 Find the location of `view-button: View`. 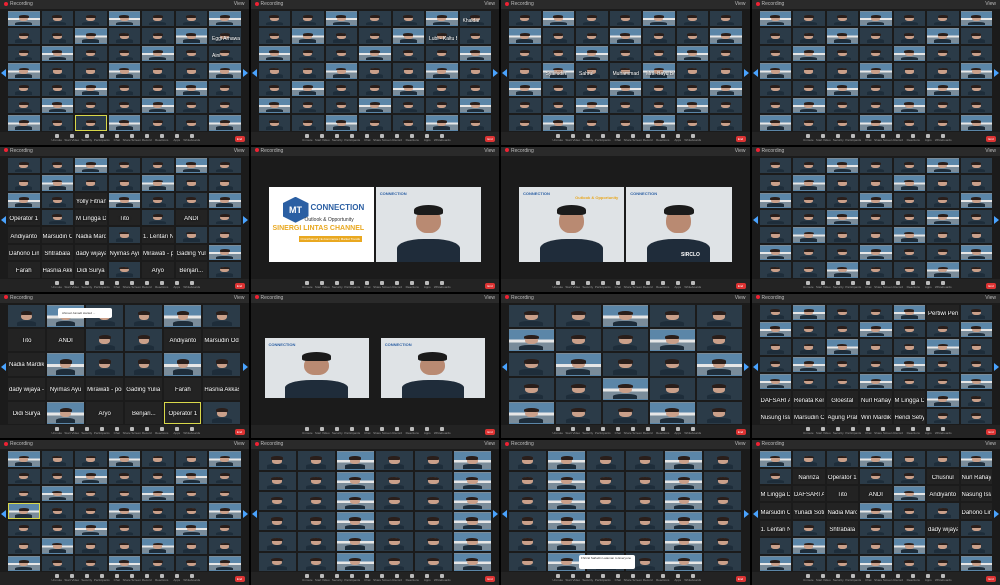

view-button: View is located at coordinates (990, 151).